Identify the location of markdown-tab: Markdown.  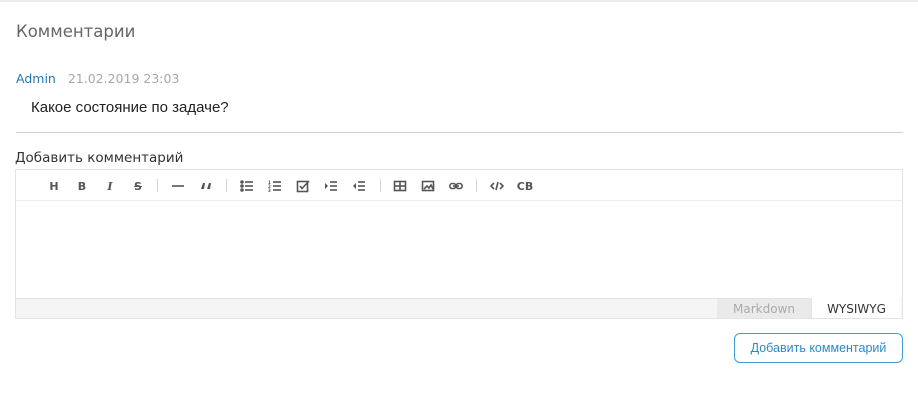
(764, 308).